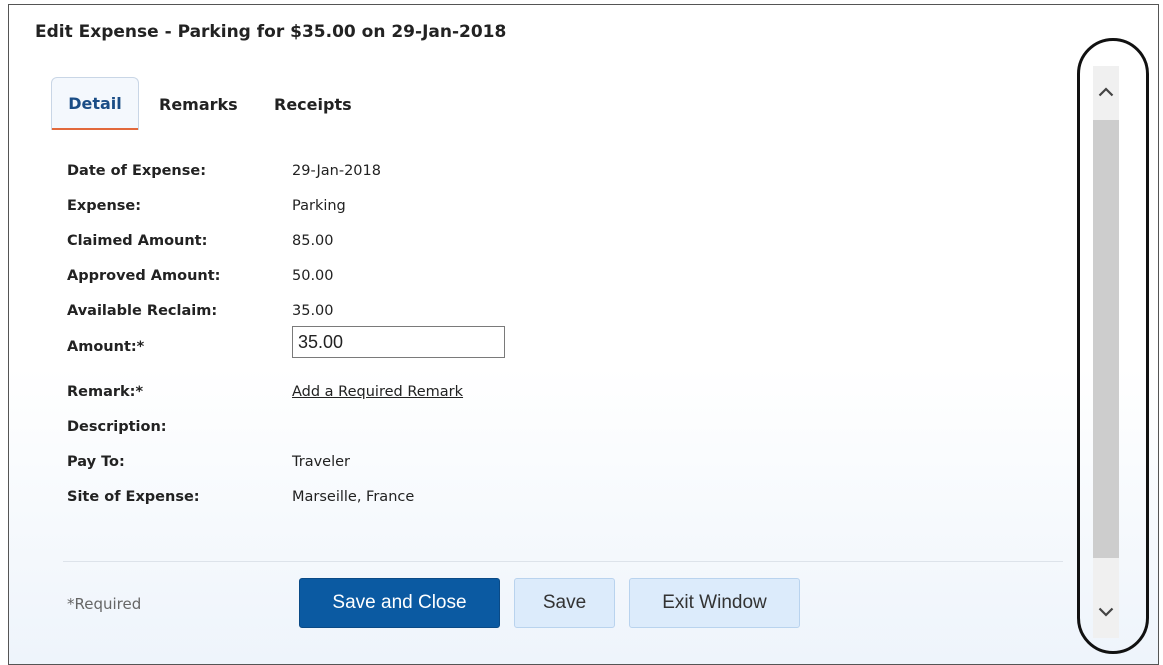 The height and width of the screenshot is (665, 1163). What do you see at coordinates (313, 103) in the screenshot?
I see `tab-receipts: Receipts` at bounding box center [313, 103].